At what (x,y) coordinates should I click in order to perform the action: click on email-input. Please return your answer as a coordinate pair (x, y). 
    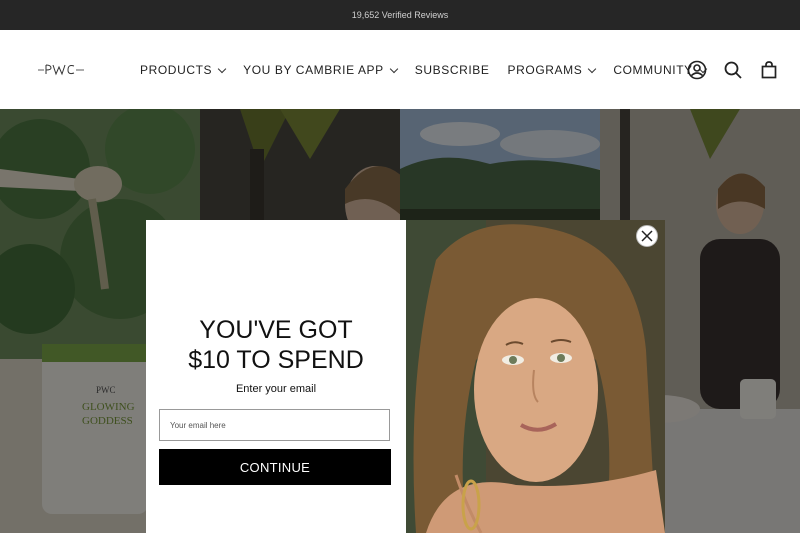
    Looking at the image, I should click on (274, 425).